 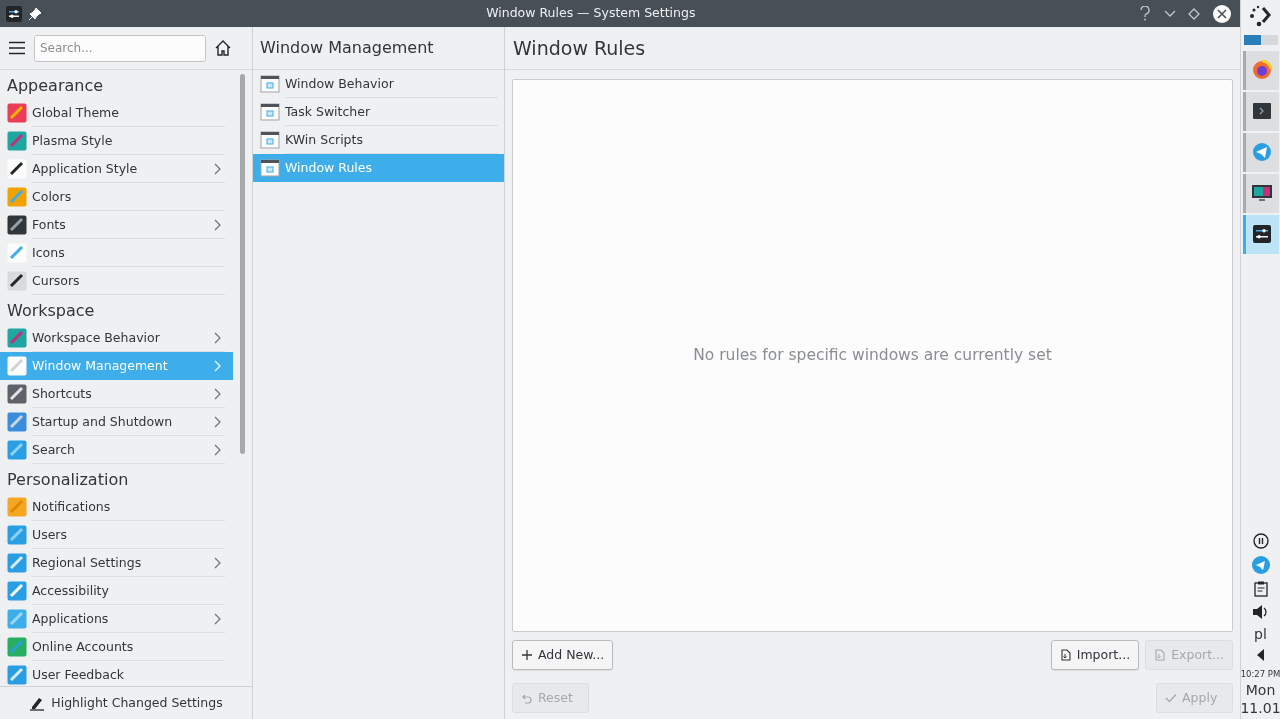 I want to click on category-item: Cursors, so click(x=116, y=281).